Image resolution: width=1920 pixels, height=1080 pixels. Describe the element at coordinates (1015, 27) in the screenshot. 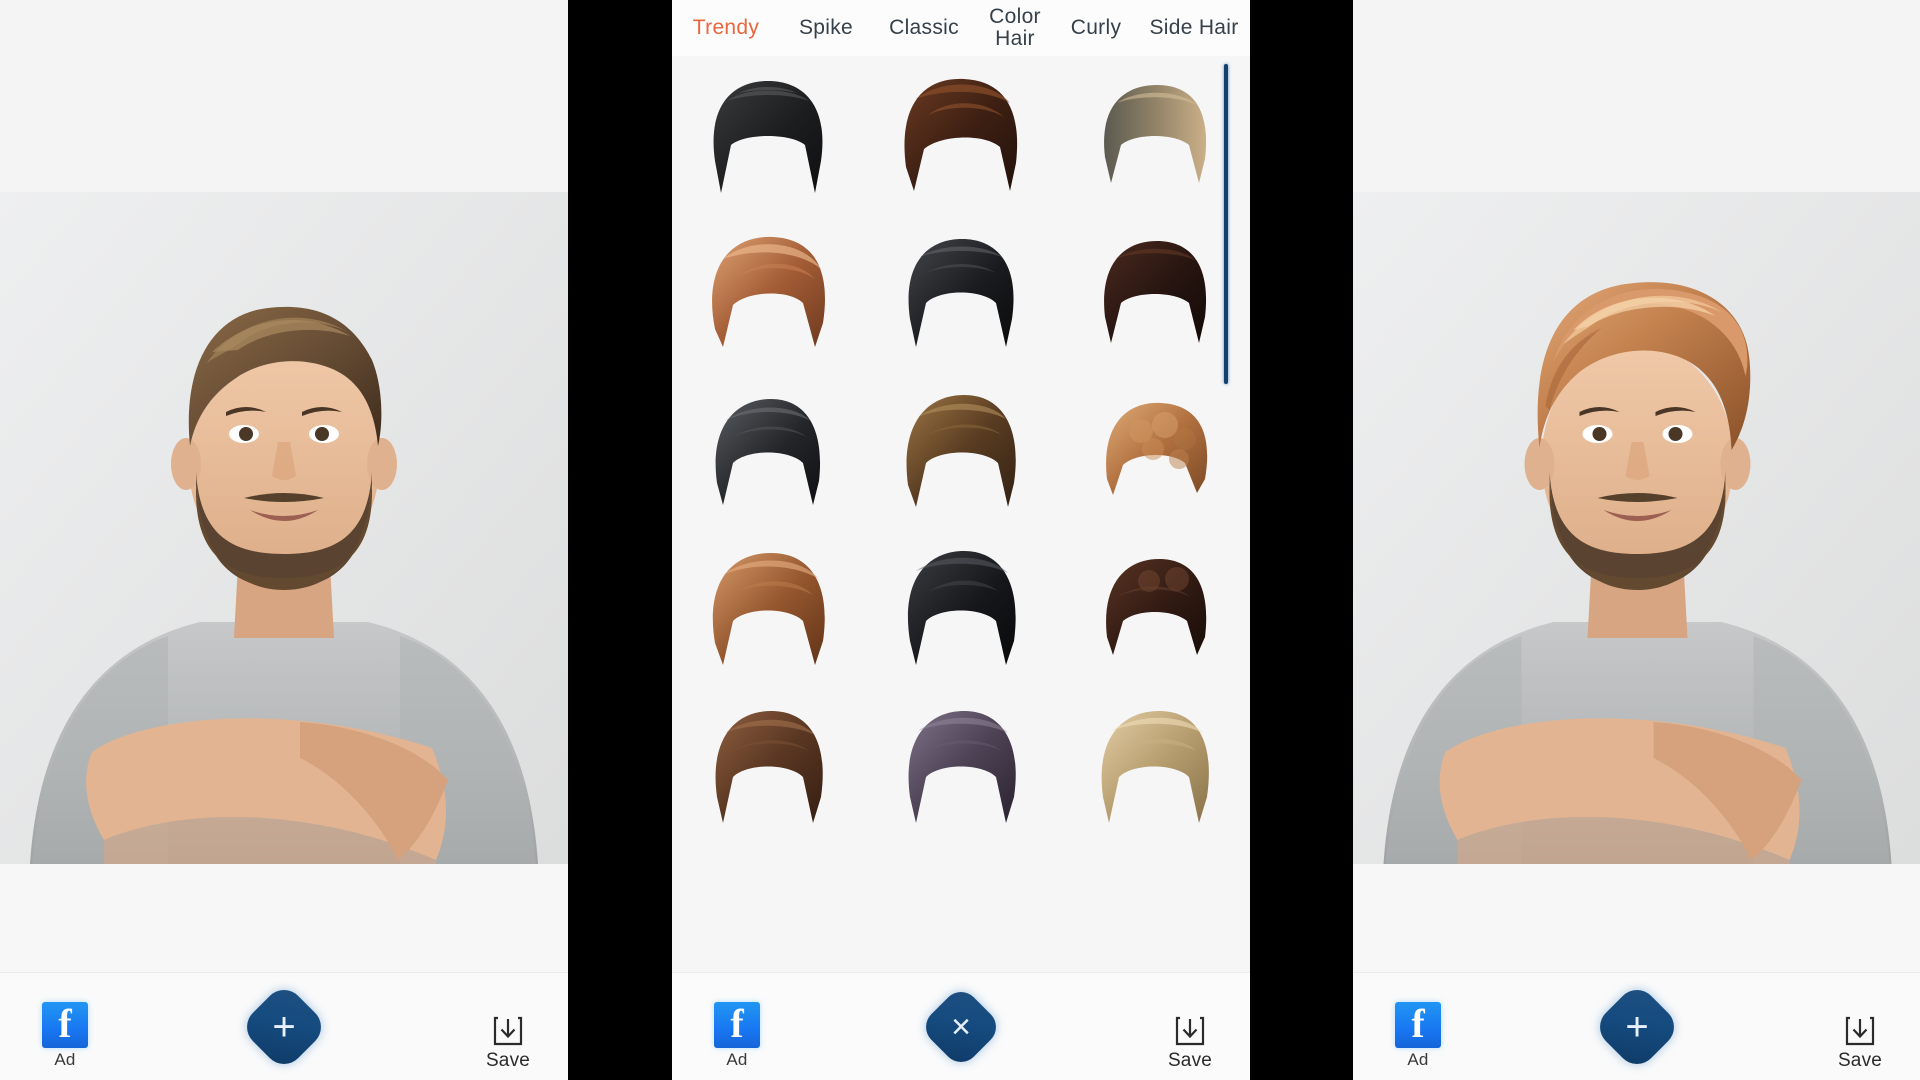

I see `tab-color-hair: Color Hair` at that location.